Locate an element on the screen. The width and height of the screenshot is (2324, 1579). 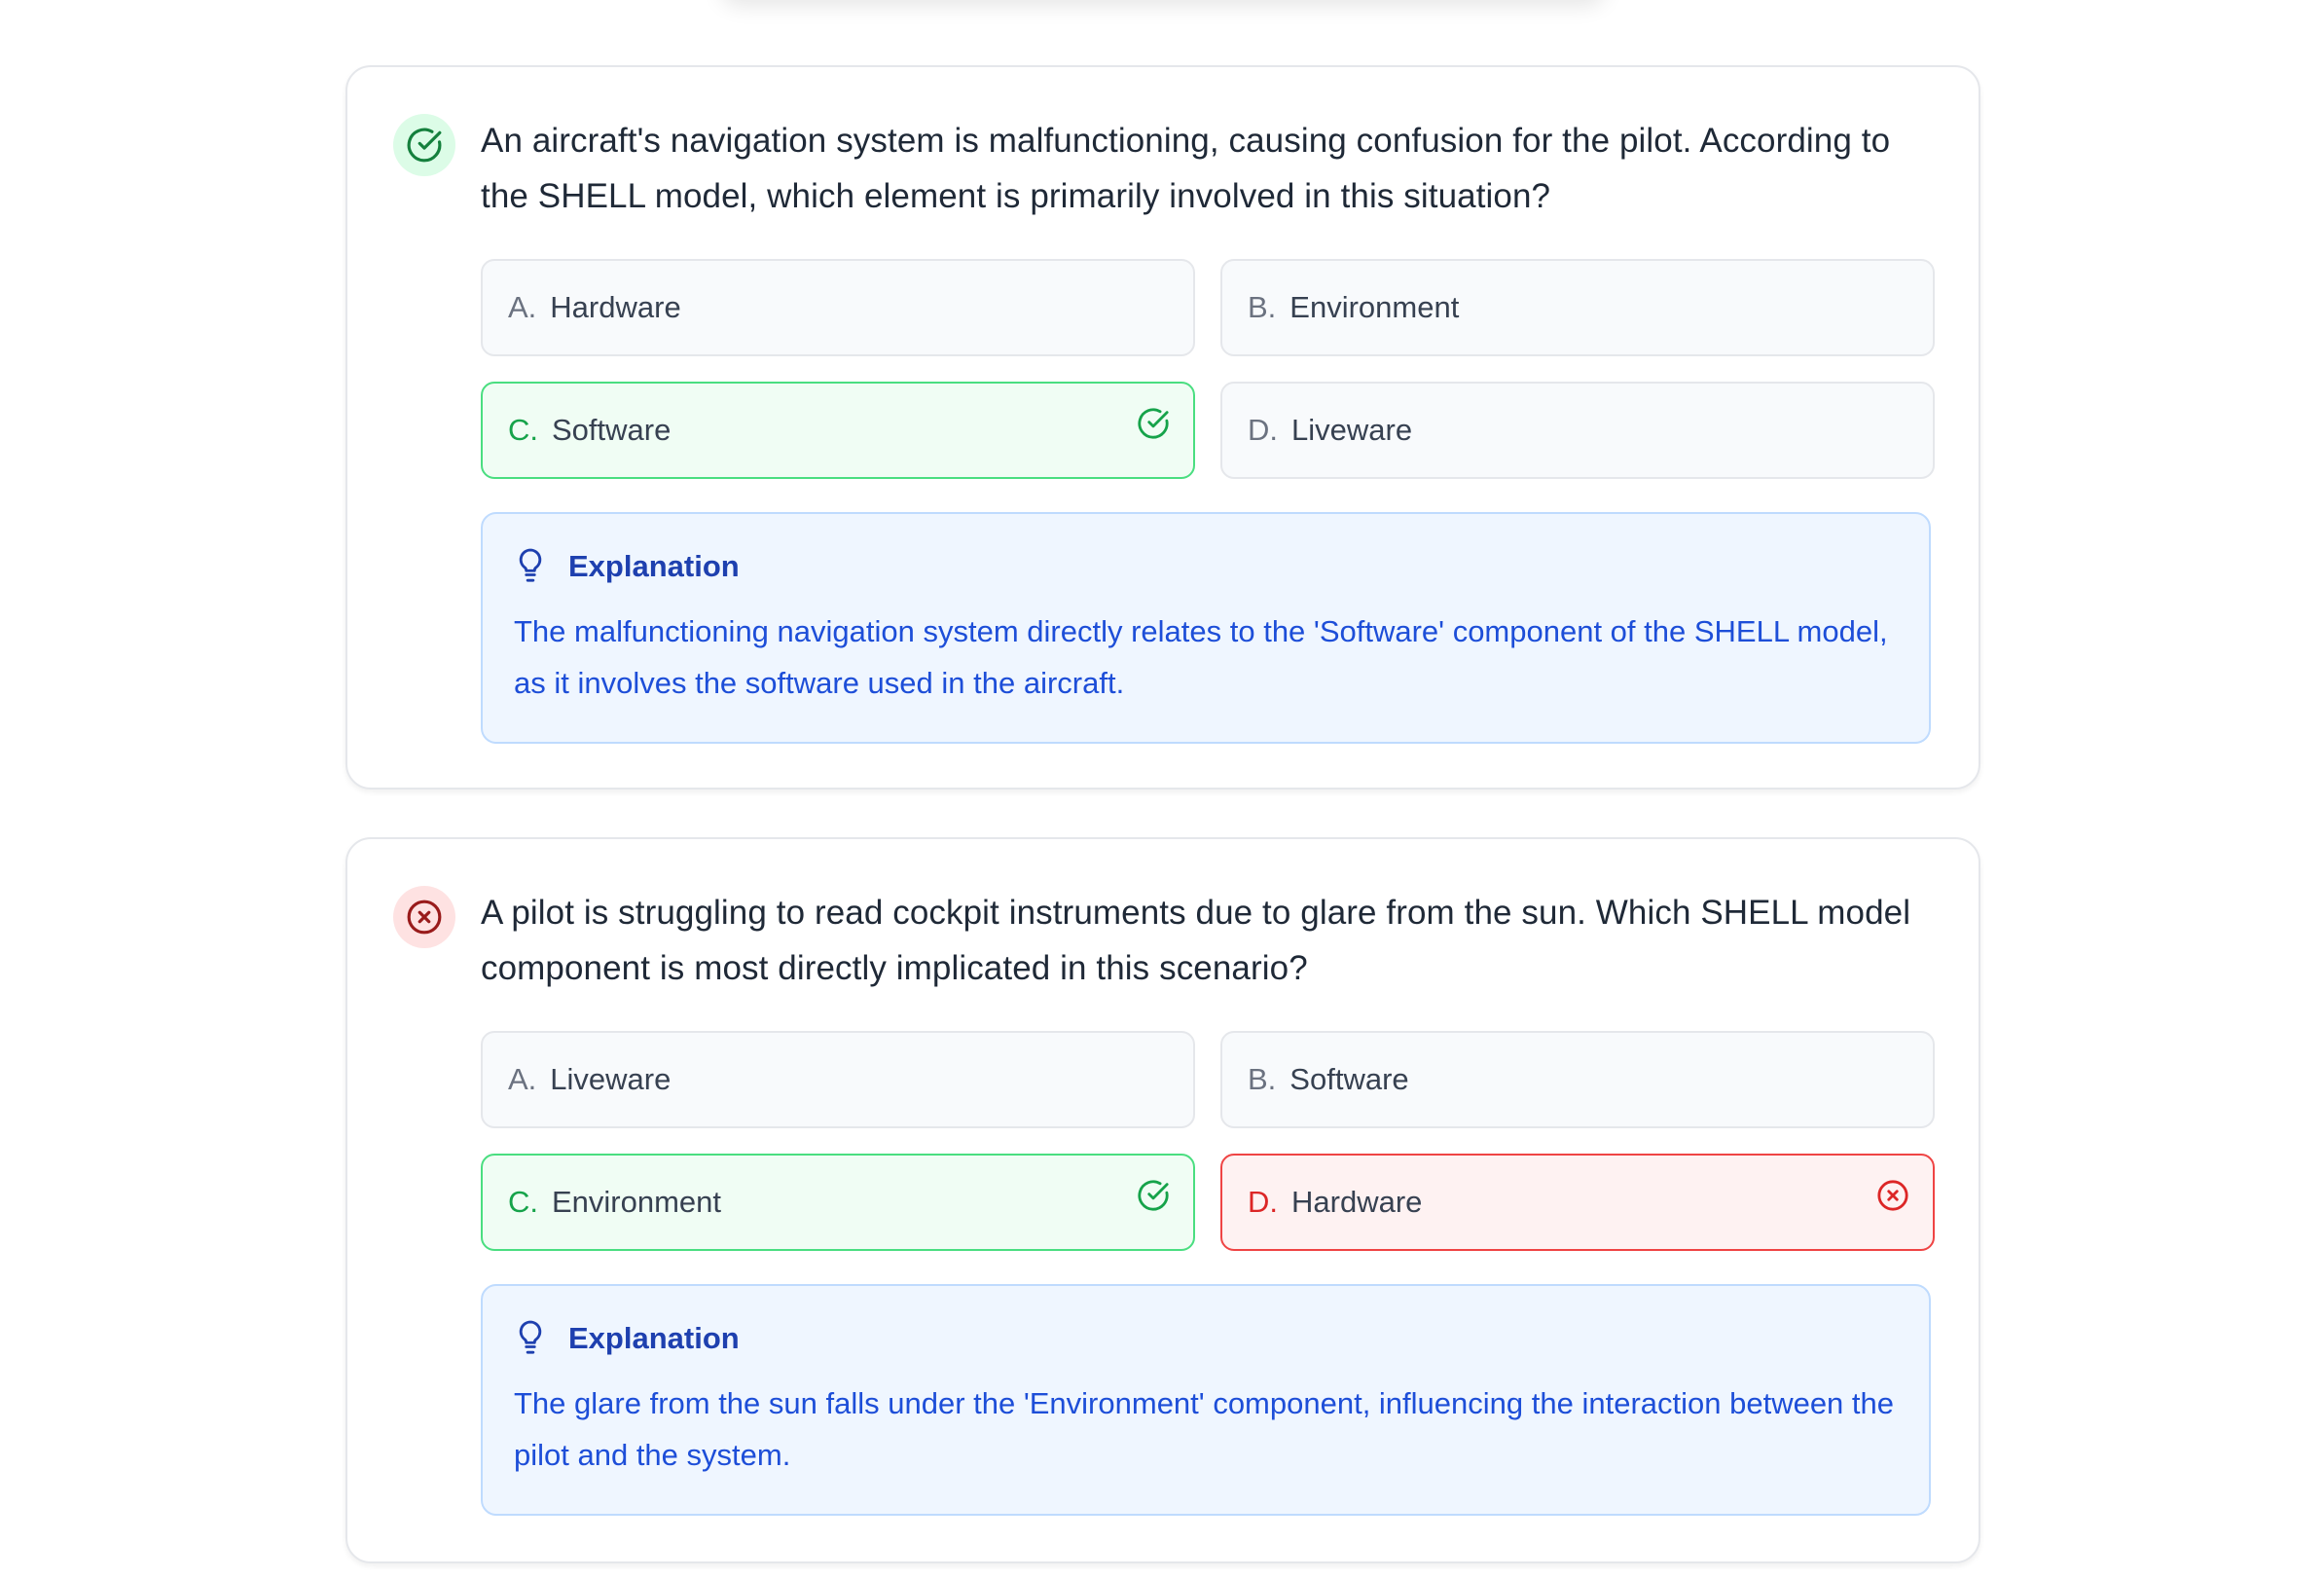
option-c: C. Environment is located at coordinates (838, 1202).